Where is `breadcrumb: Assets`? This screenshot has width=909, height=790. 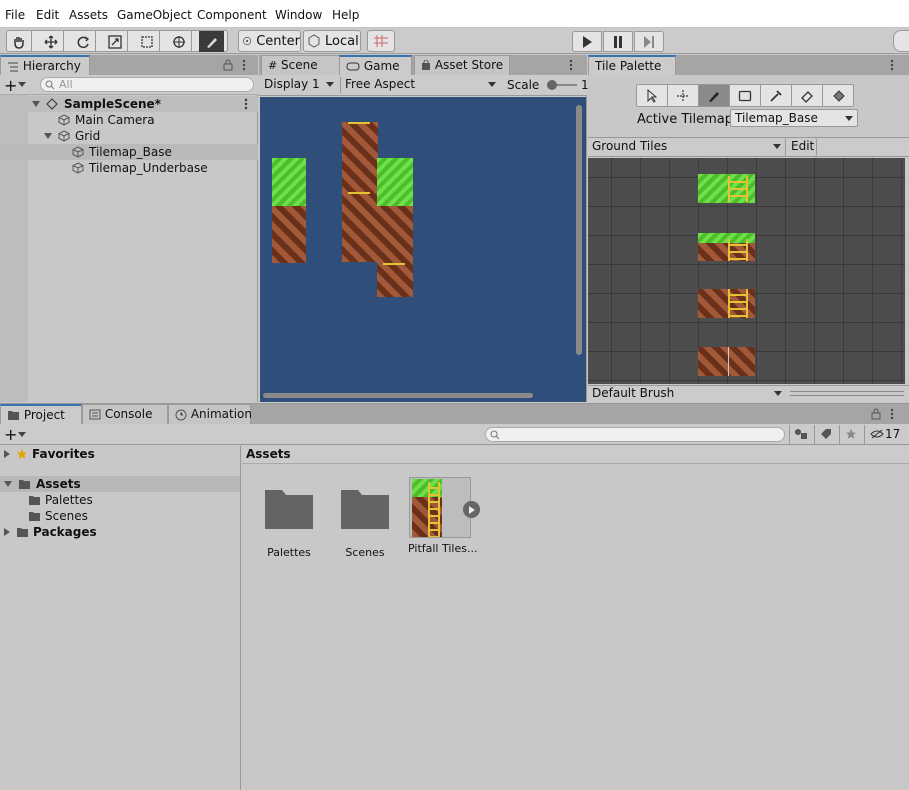
breadcrumb: Assets is located at coordinates (268, 454).